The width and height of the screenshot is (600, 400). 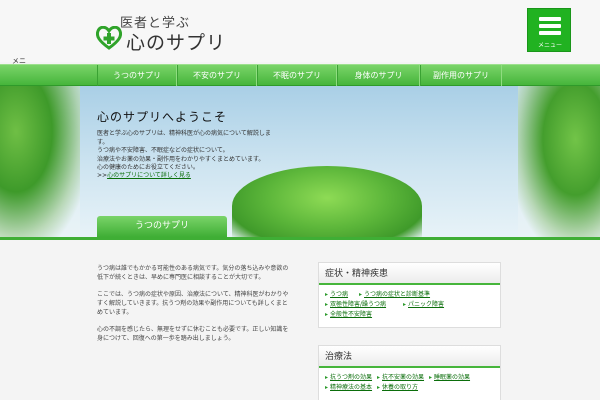 I want to click on tag-link: 全般性不安障害, so click(x=348, y=313).